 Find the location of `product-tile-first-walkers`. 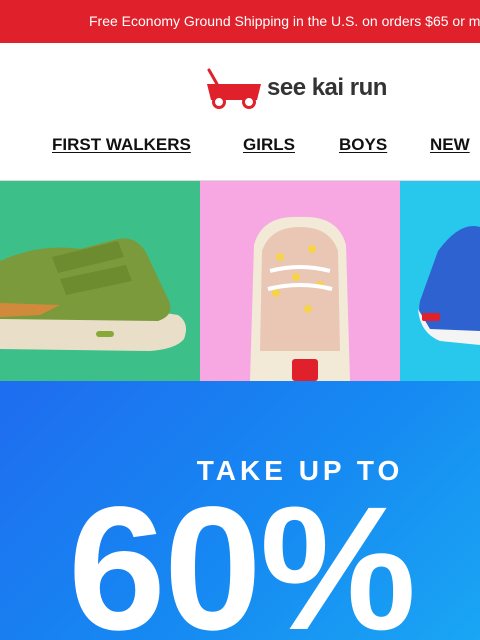

product-tile-first-walkers is located at coordinates (100, 281).